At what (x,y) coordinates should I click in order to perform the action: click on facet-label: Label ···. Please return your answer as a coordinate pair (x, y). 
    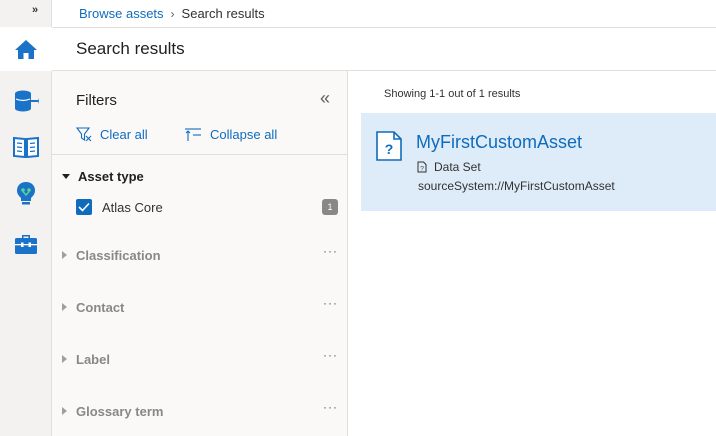
    Looking at the image, I should click on (200, 358).